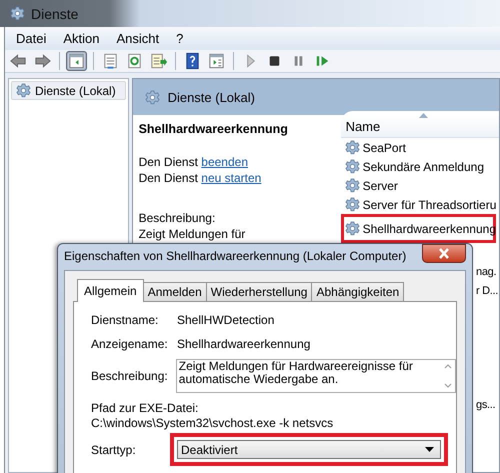 The image size is (500, 473). What do you see at coordinates (225, 320) in the screenshot?
I see `field-value: ShellHWDetection` at bounding box center [225, 320].